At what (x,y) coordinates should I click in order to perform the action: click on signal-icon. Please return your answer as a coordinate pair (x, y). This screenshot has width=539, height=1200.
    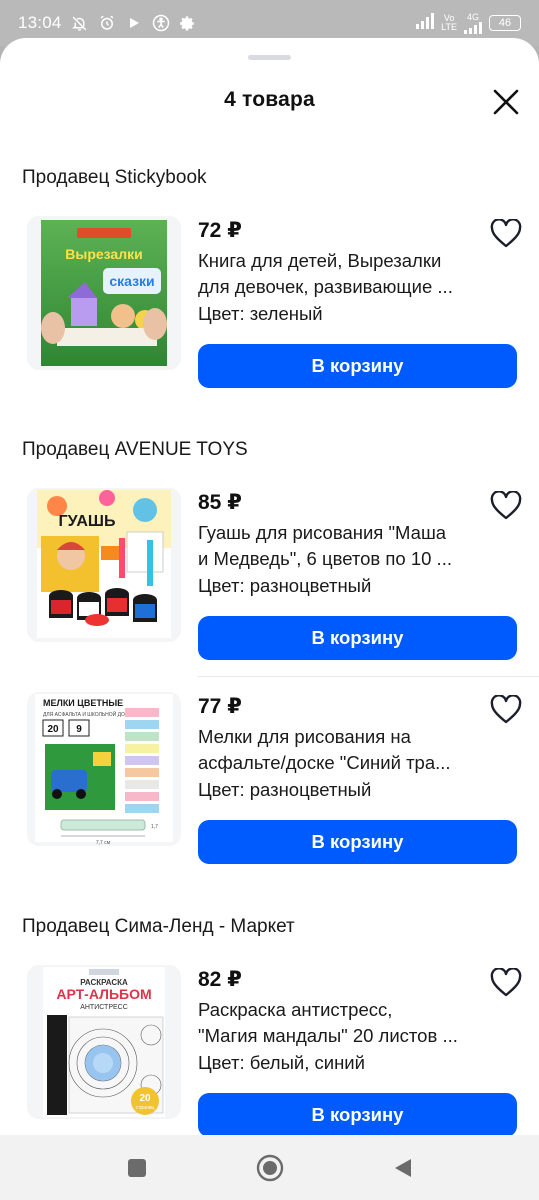
    Looking at the image, I should click on (425, 23).